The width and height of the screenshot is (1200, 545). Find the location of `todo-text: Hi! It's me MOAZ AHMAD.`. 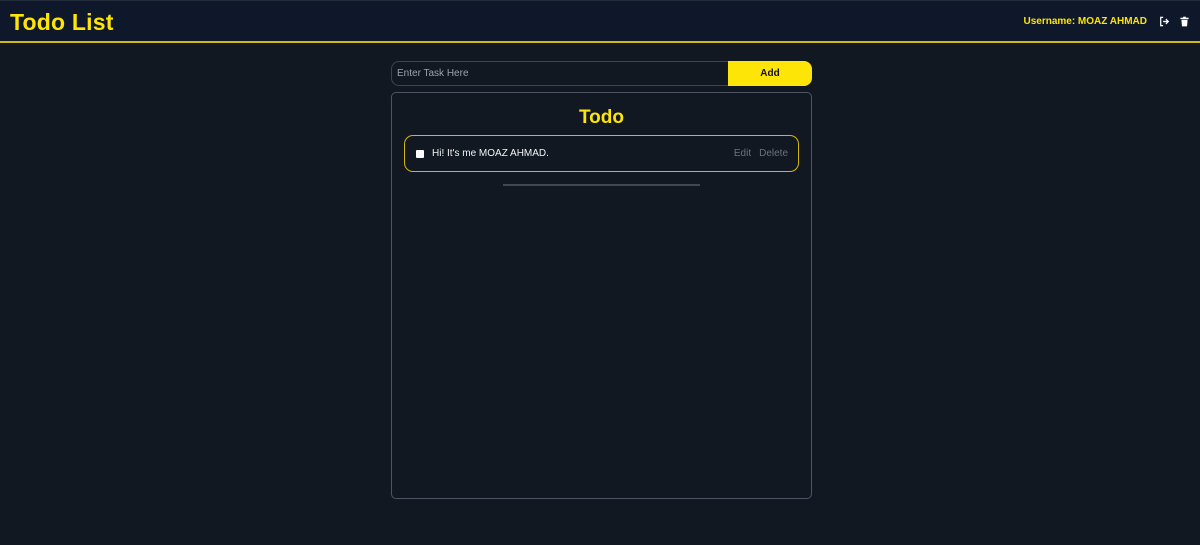

todo-text: Hi! It's me MOAZ AHMAD. is located at coordinates (490, 153).